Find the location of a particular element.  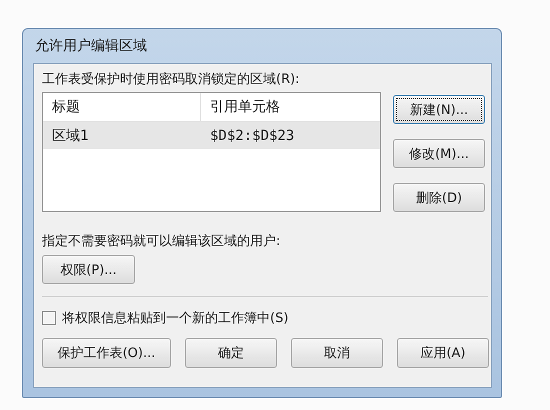

dialog-button: 取消 is located at coordinates (337, 353).